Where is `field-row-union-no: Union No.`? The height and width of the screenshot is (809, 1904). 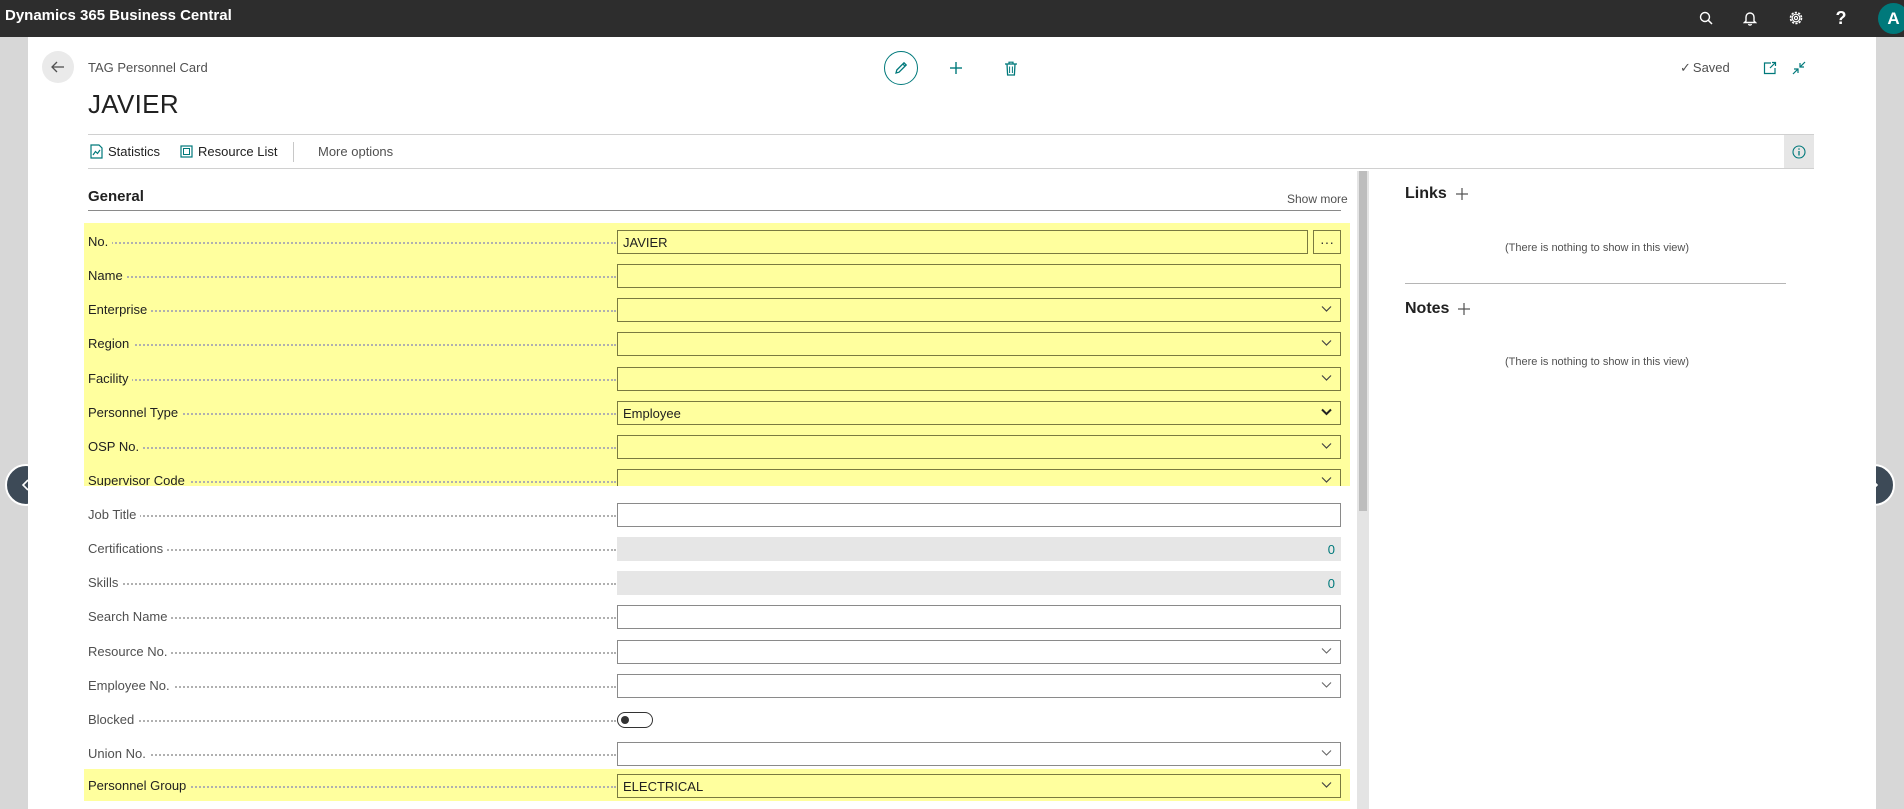 field-row-union-no: Union No. is located at coordinates (717, 753).